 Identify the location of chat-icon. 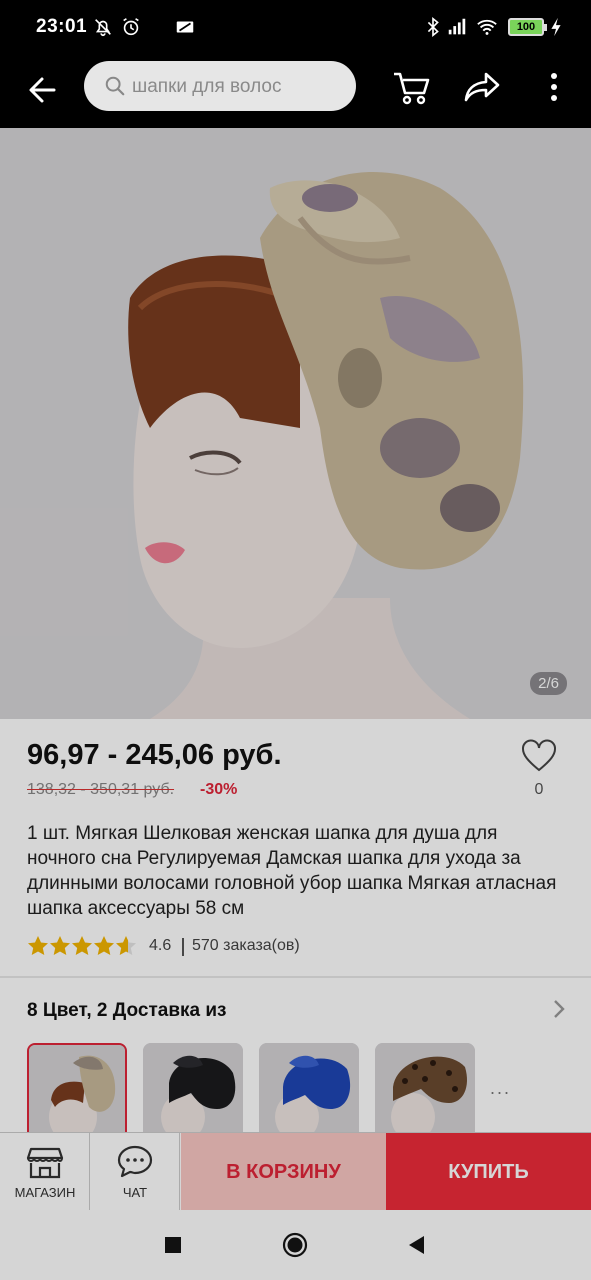
(135, 1161).